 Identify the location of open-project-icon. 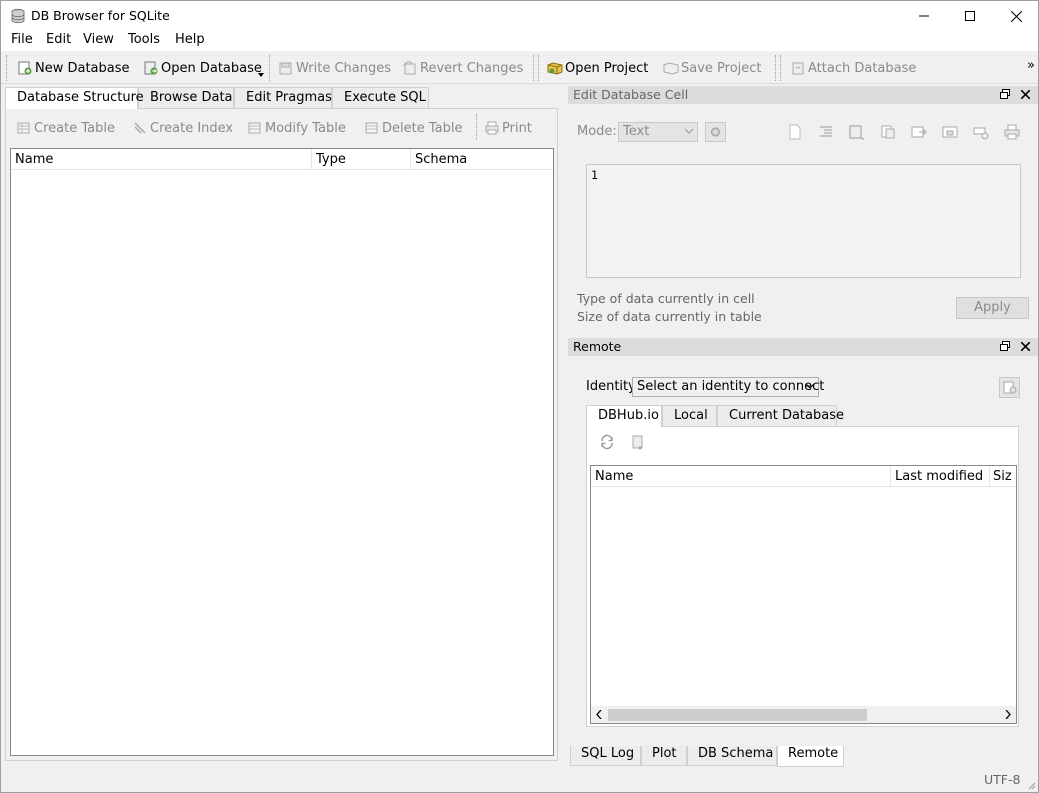
(555, 68).